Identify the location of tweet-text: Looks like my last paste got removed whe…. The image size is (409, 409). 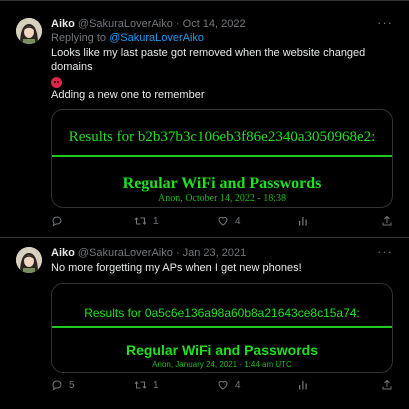
(222, 67).